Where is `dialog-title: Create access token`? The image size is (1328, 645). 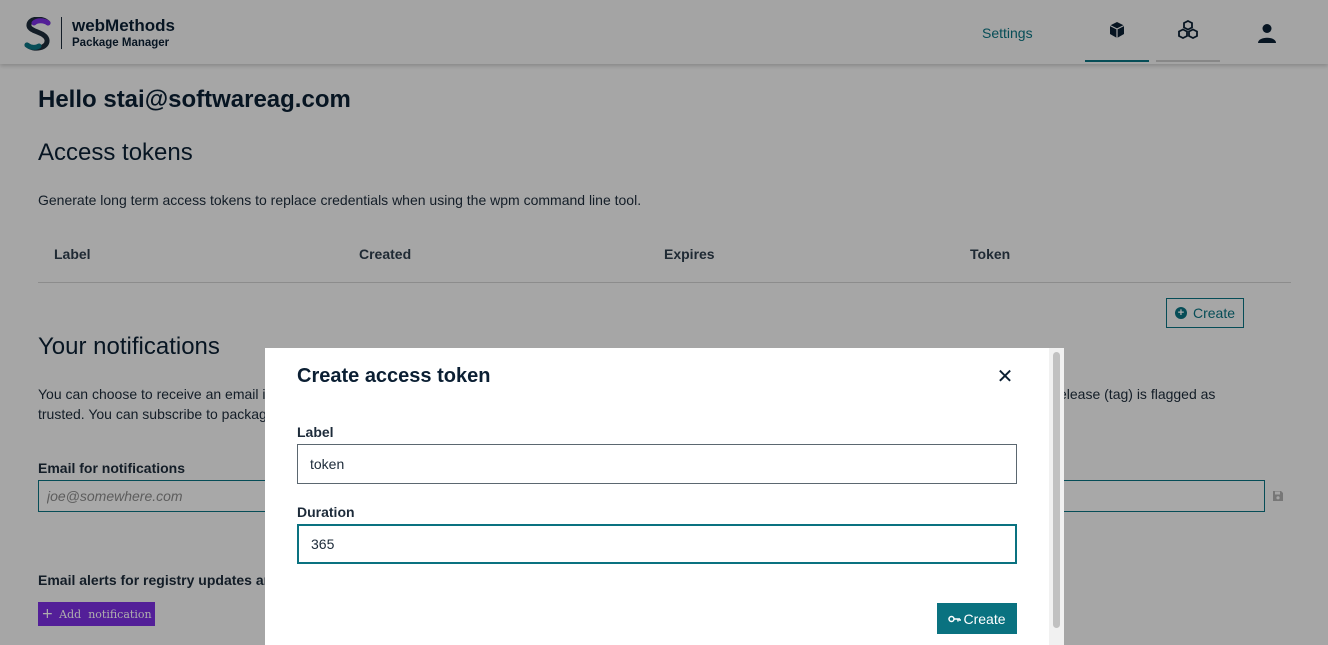
dialog-title: Create access token is located at coordinates (394, 376).